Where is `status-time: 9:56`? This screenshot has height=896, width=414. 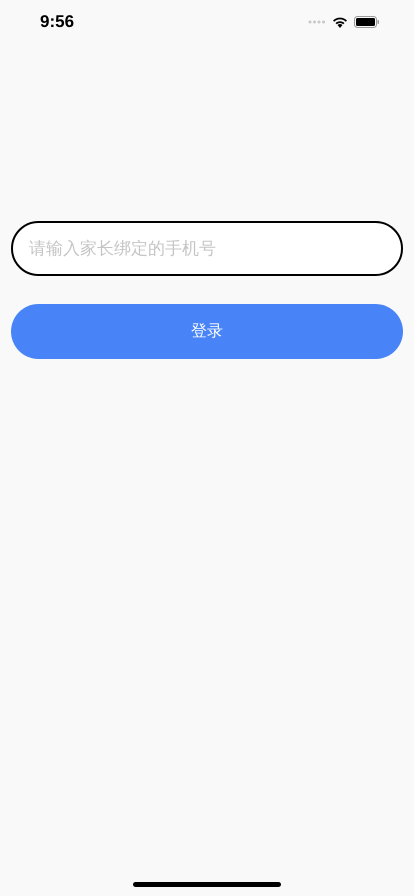
status-time: 9:56 is located at coordinates (57, 22).